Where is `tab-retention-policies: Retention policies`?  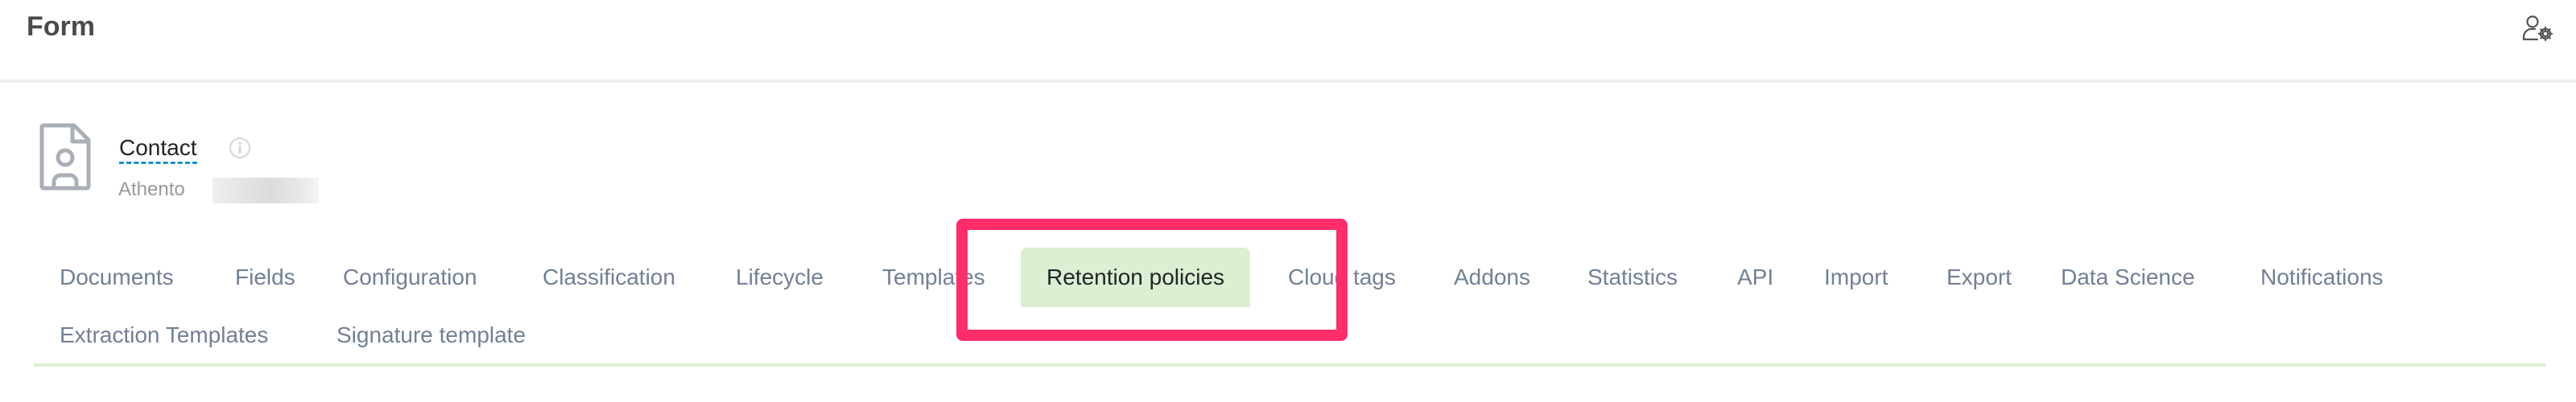
tab-retention-policies: Retention policies is located at coordinates (1136, 277).